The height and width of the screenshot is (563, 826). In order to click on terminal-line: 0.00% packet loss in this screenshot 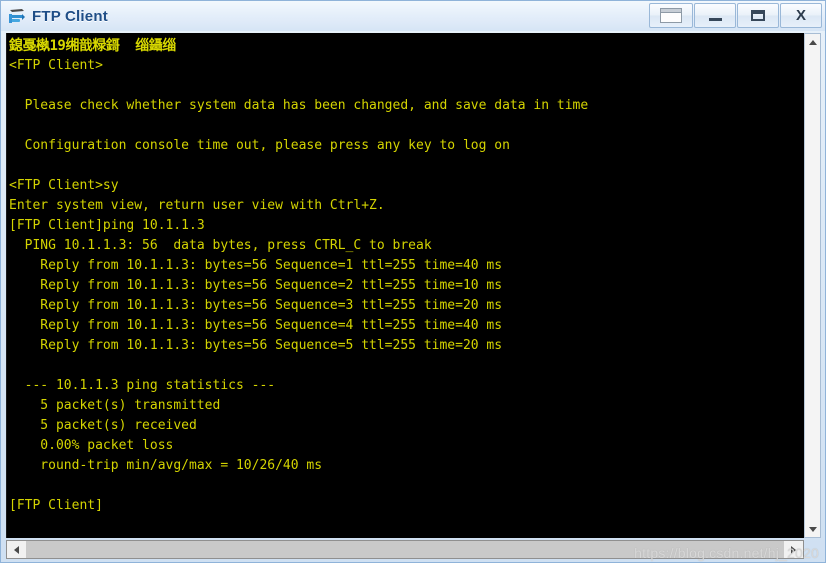, I will do `click(91, 445)`.